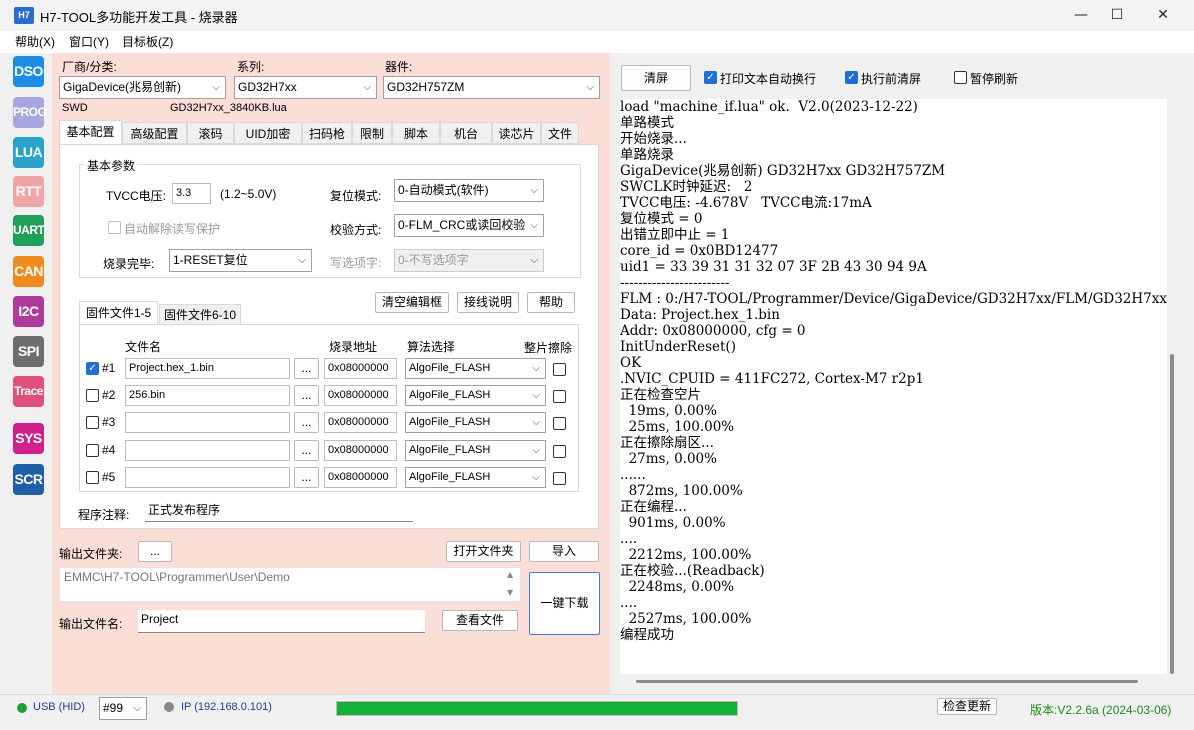 This screenshot has height=730, width=1194. I want to click on clear-before-checkbox: ✓, so click(851, 77).